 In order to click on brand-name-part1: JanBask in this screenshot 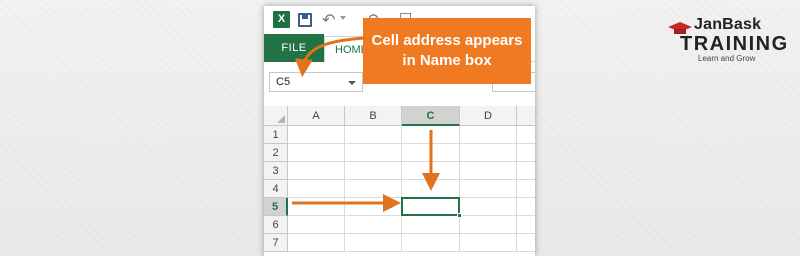, I will do `click(728, 24)`.